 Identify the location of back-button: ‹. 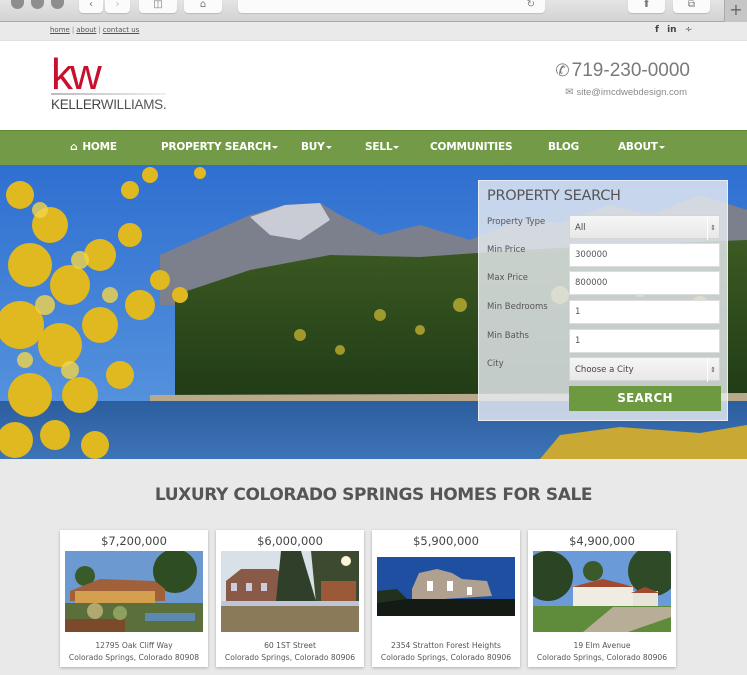
(91, 6).